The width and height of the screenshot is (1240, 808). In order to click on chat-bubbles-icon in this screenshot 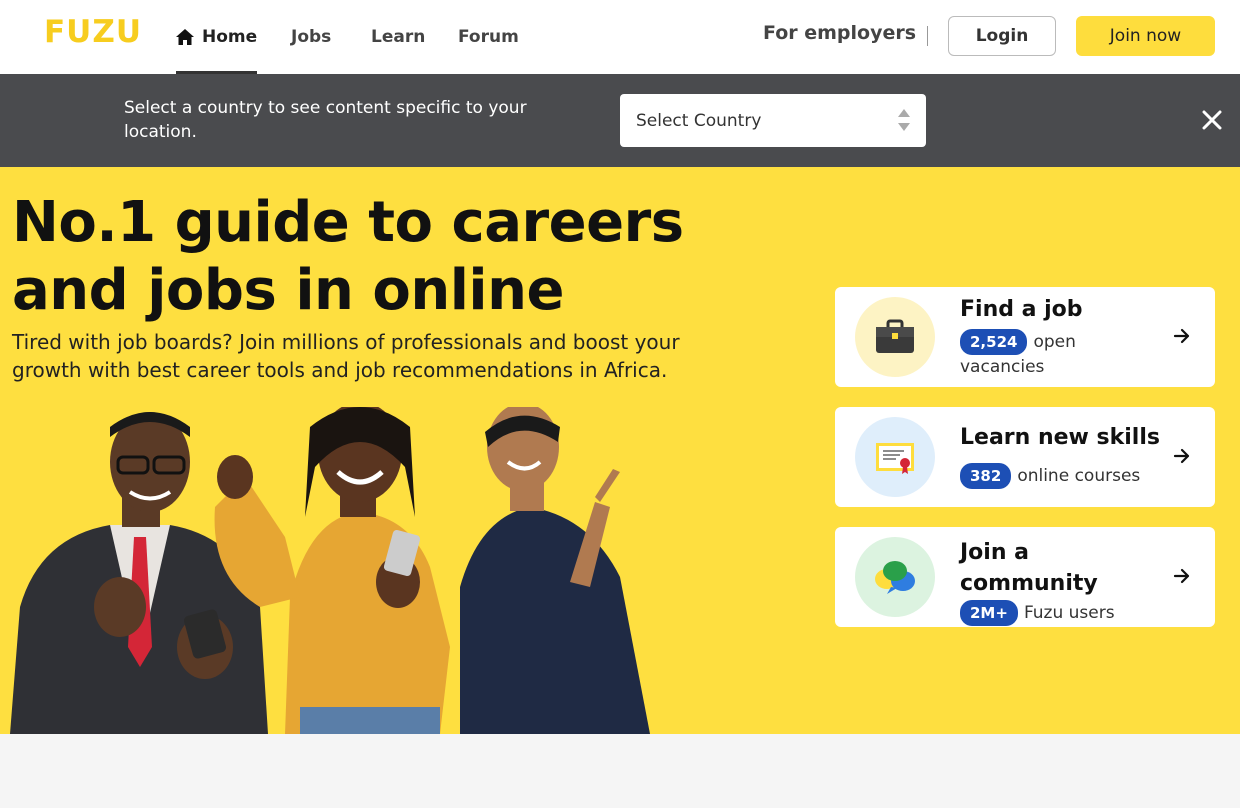, I will do `click(895, 577)`.